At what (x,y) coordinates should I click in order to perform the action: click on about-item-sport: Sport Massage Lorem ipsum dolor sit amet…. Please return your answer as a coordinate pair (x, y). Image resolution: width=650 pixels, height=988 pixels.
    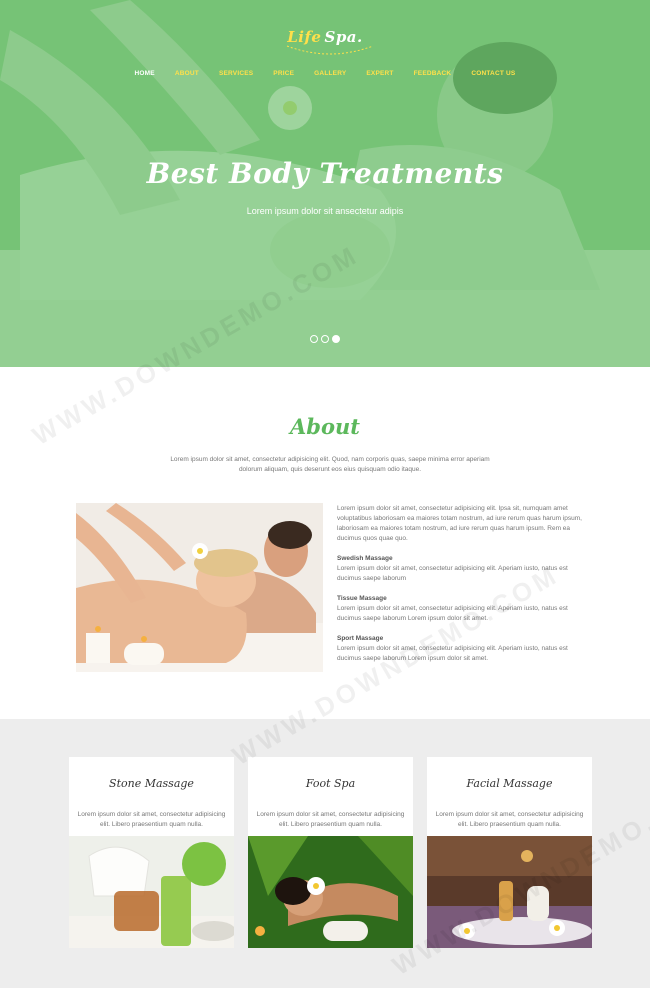
    Looking at the image, I should click on (462, 649).